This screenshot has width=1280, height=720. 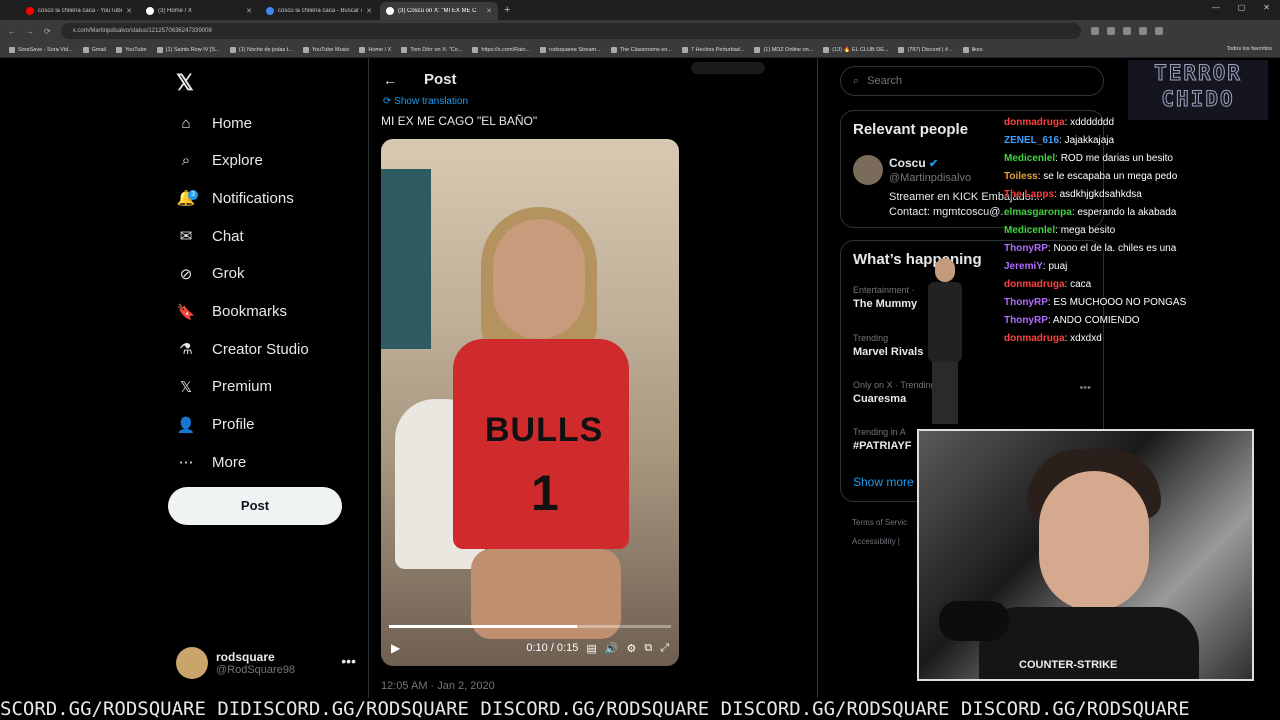 What do you see at coordinates (319, 11) in the screenshot?
I see `browser-tab: coscu la chilena caca - Buscar c ✕` at bounding box center [319, 11].